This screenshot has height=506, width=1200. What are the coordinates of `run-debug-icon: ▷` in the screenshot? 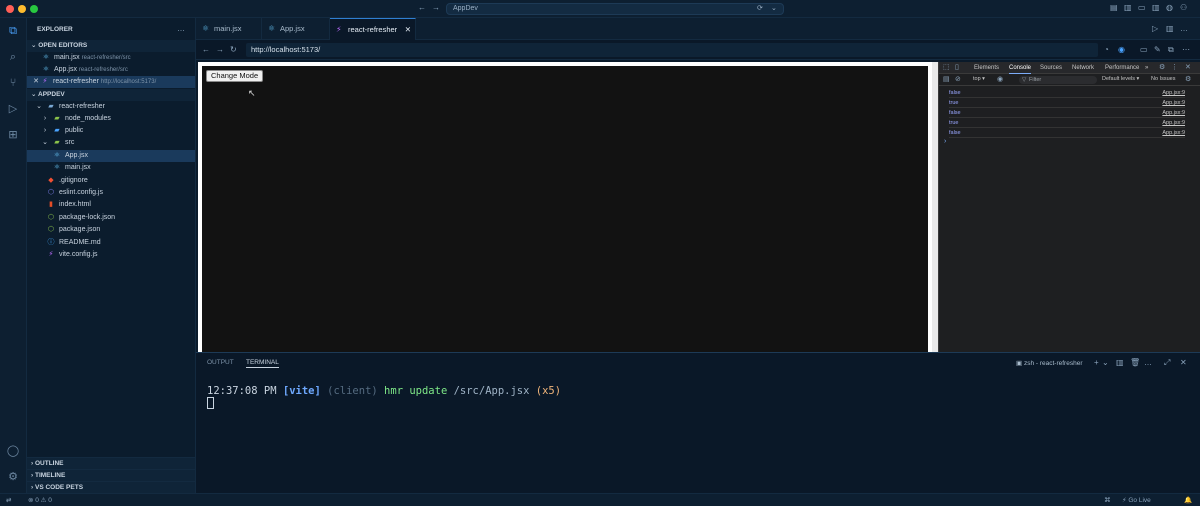 It's located at (13, 111).